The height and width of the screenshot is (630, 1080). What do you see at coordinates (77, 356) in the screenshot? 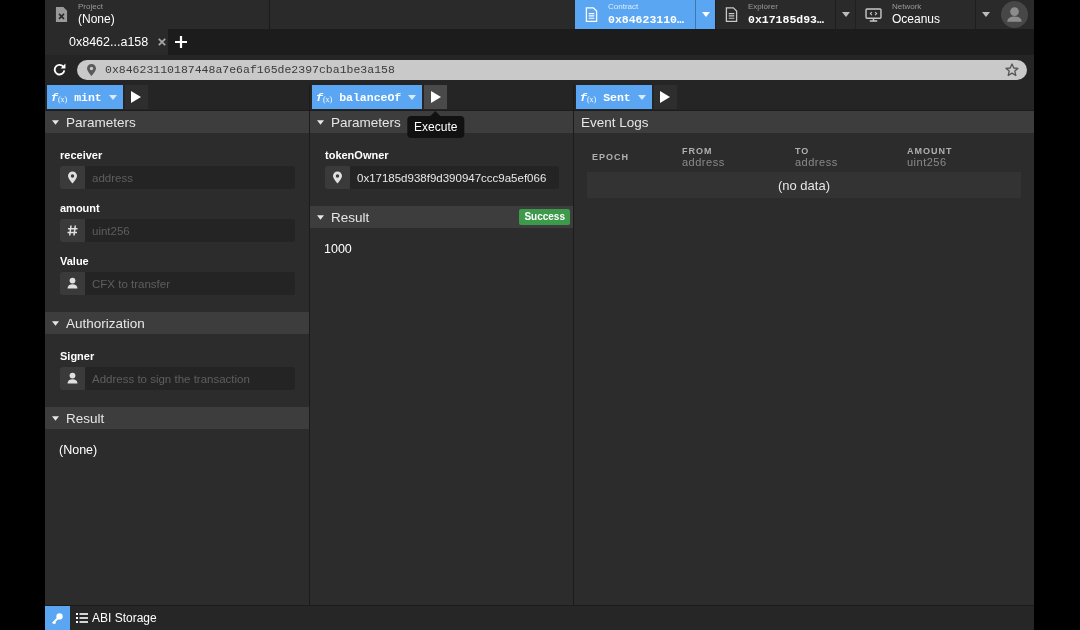
I see `field-label: Signer` at bounding box center [77, 356].